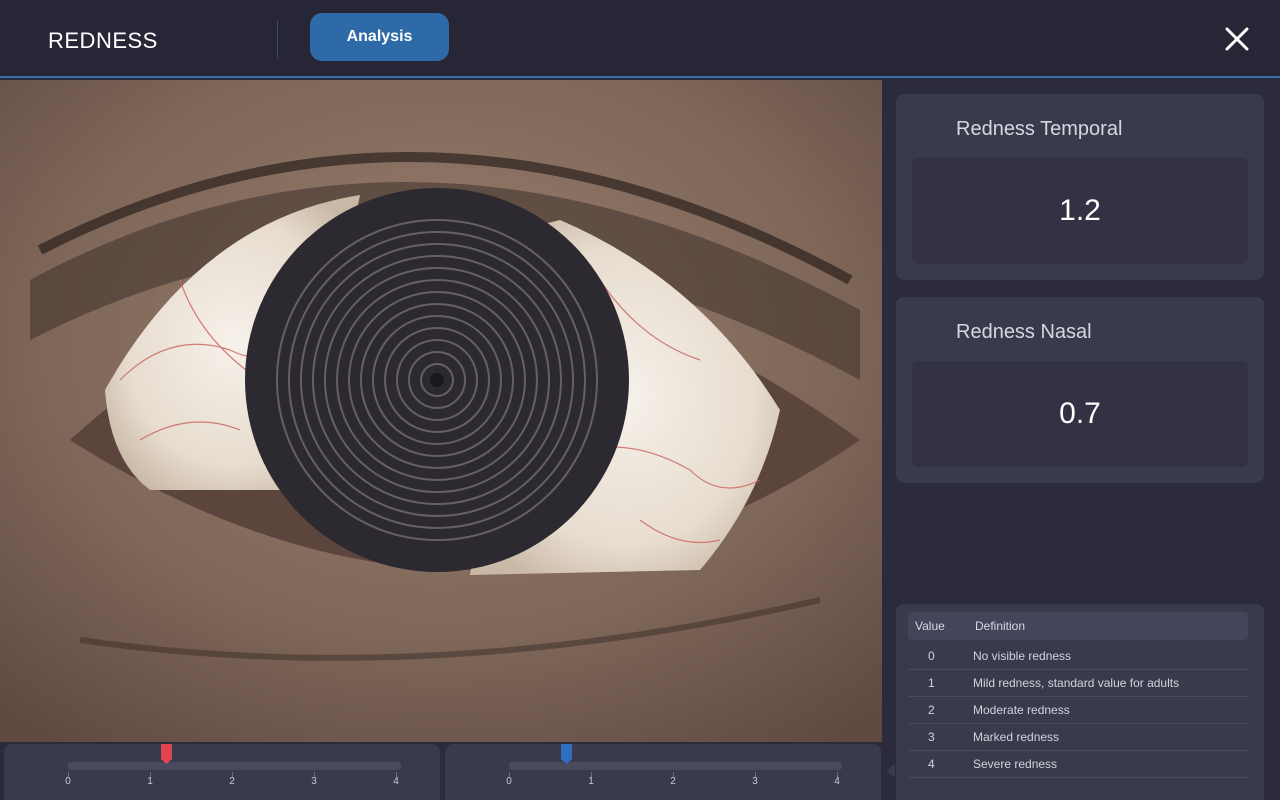 Image resolution: width=1280 pixels, height=800 pixels. Describe the element at coordinates (837, 781) in the screenshot. I see `nasal-slider-tick-label: 4` at that location.